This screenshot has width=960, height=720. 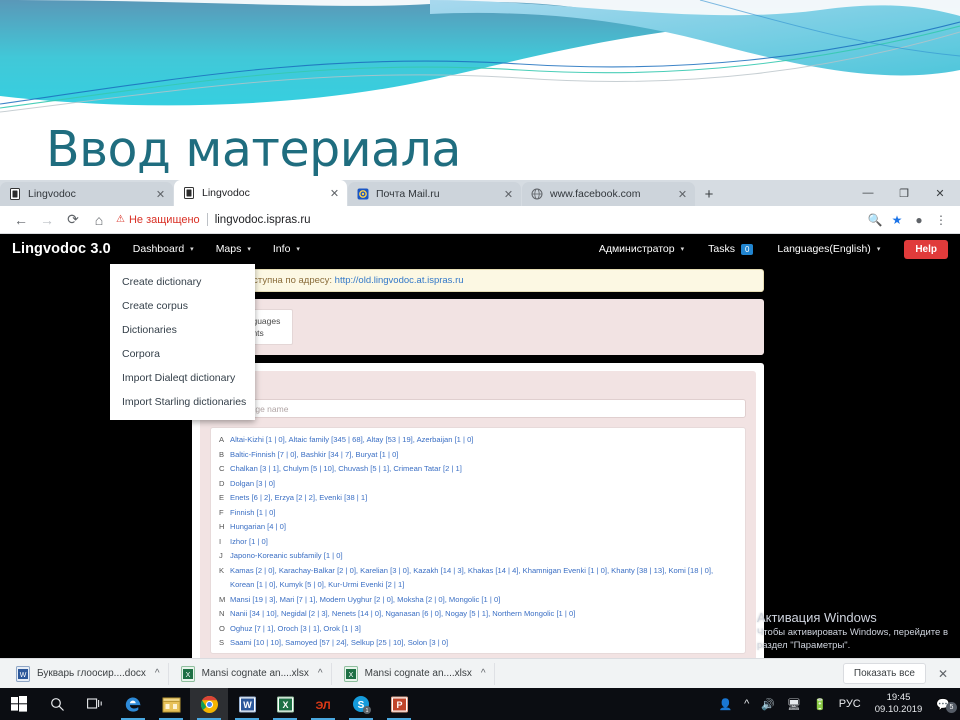 I want to click on word-button: W, so click(x=247, y=704).